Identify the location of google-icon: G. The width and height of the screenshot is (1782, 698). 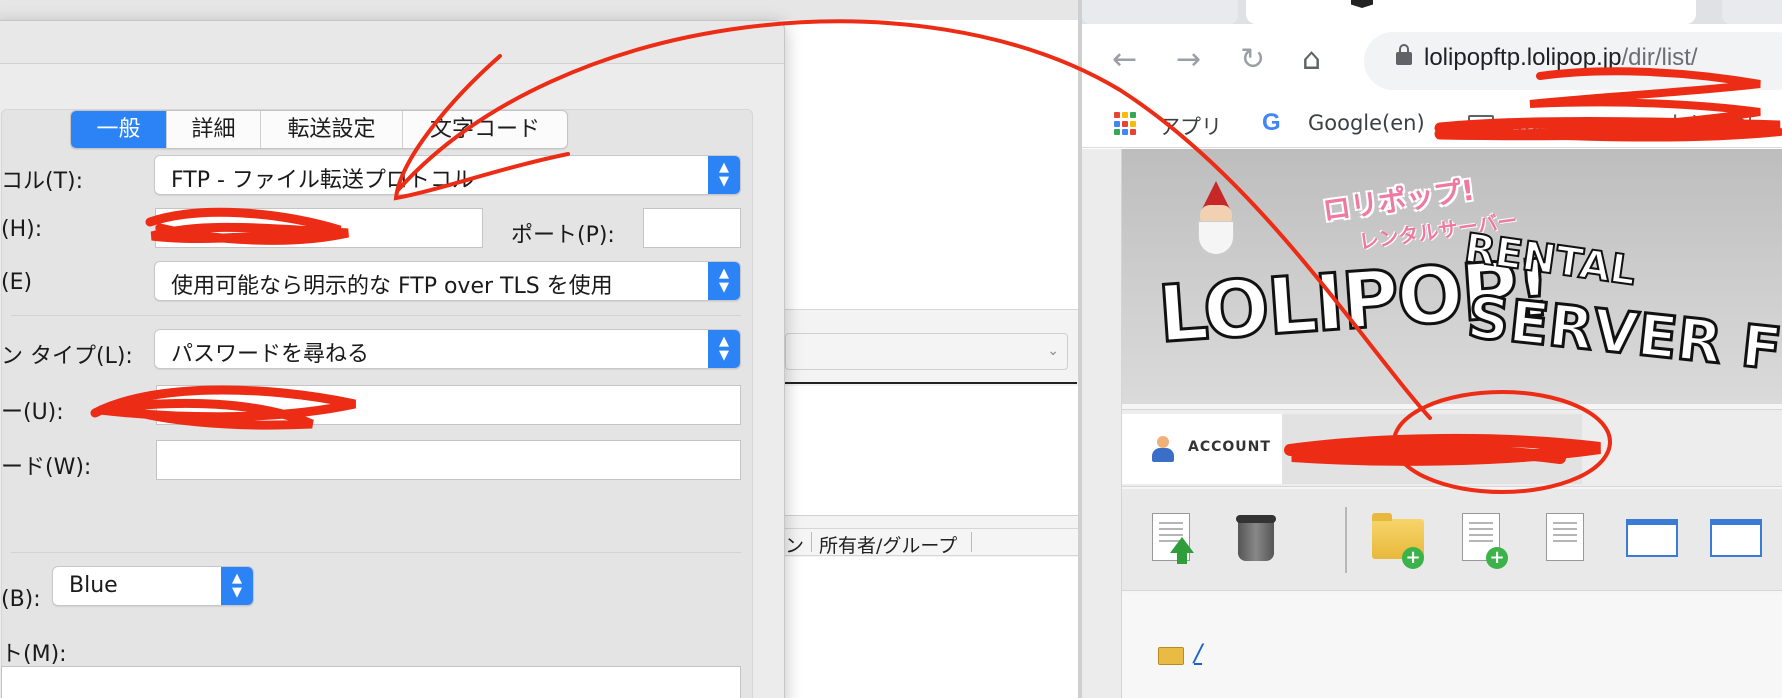
(1271, 122).